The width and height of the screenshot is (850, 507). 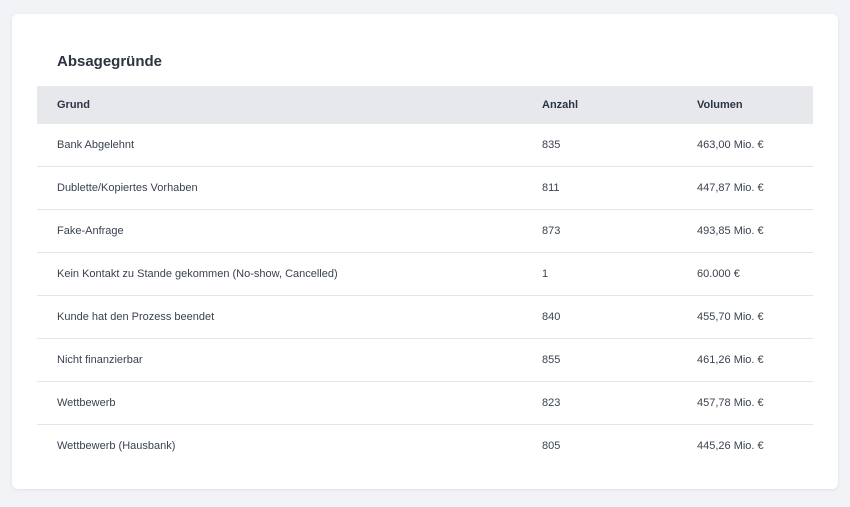 What do you see at coordinates (619, 360) in the screenshot?
I see `cell-count: 855` at bounding box center [619, 360].